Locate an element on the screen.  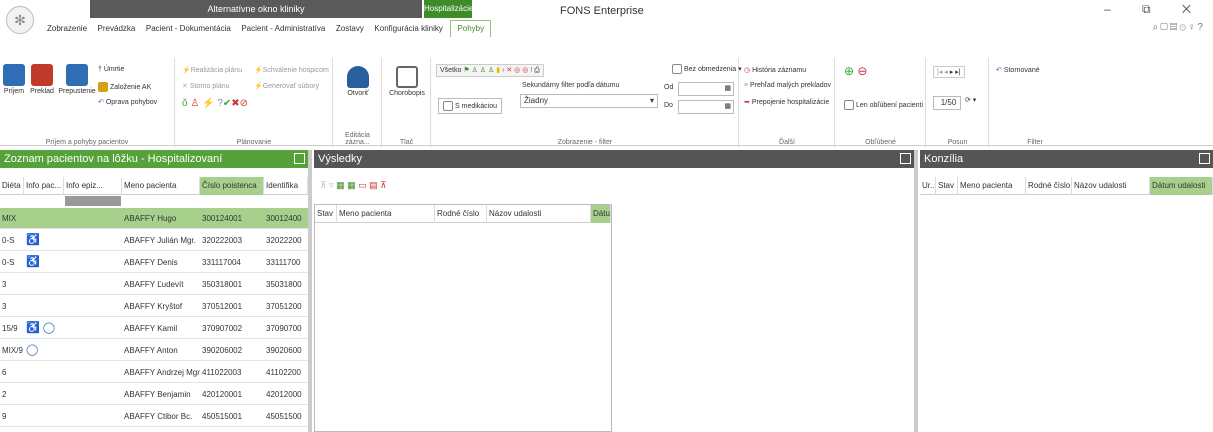
page-input: 1/50 is located at coordinates (947, 103).